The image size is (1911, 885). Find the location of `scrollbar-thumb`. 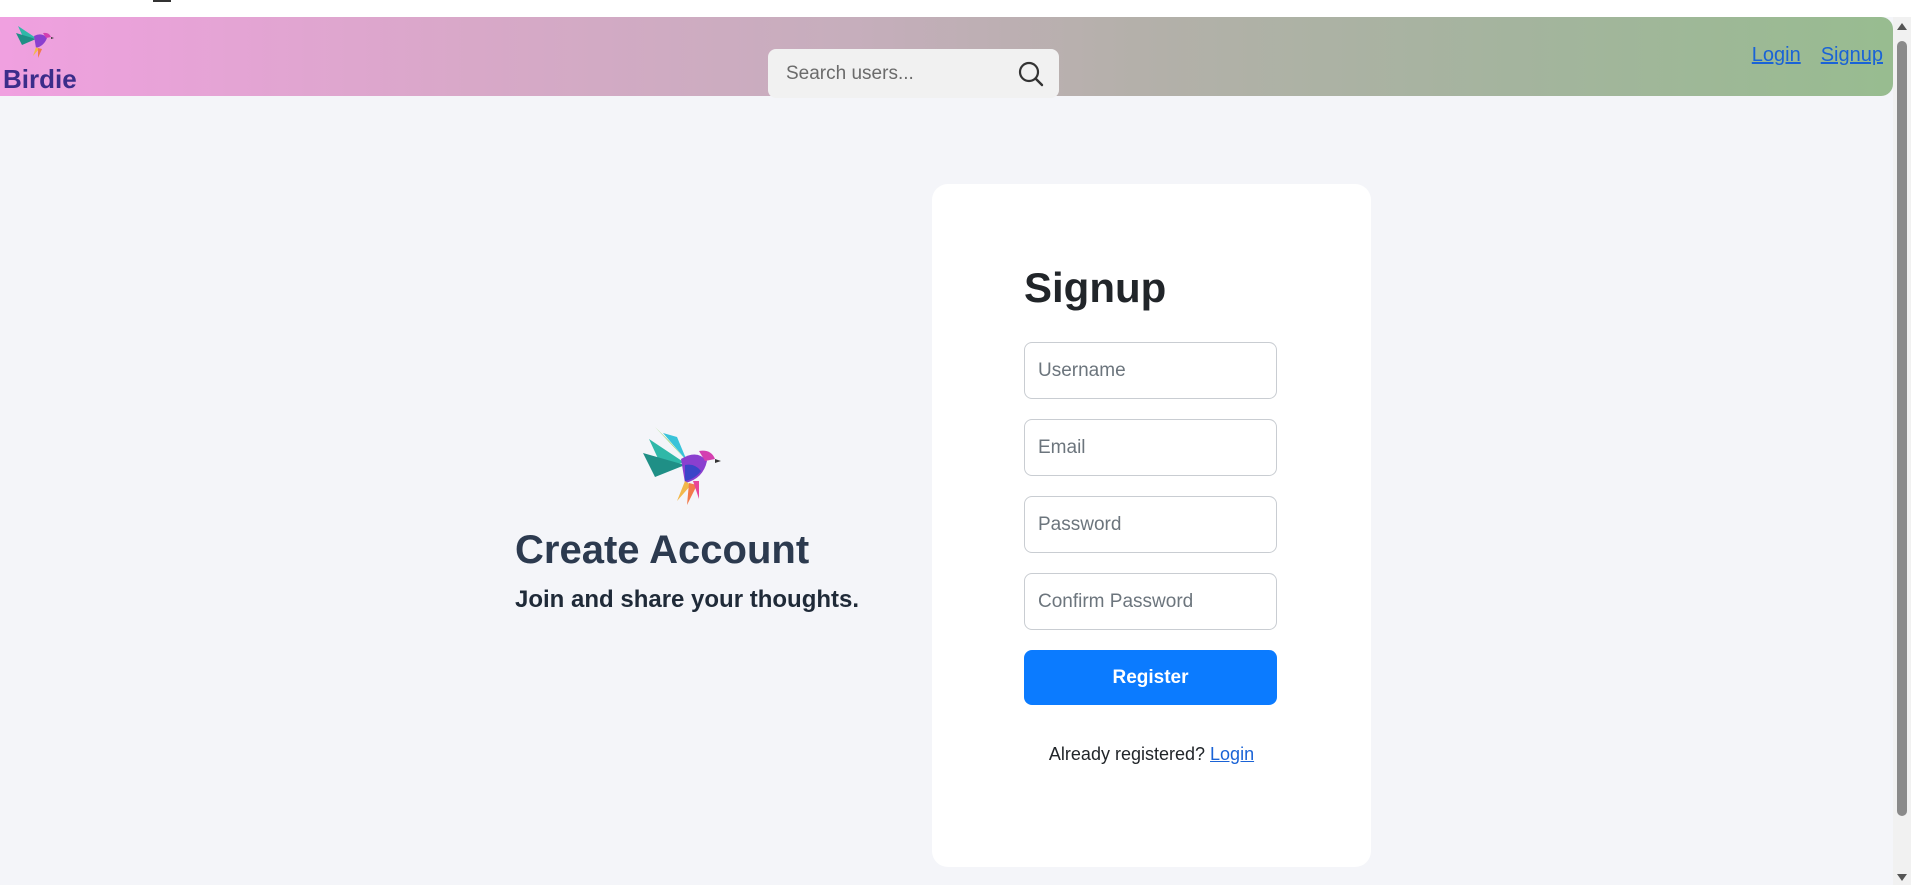

scrollbar-thumb is located at coordinates (1902, 428).